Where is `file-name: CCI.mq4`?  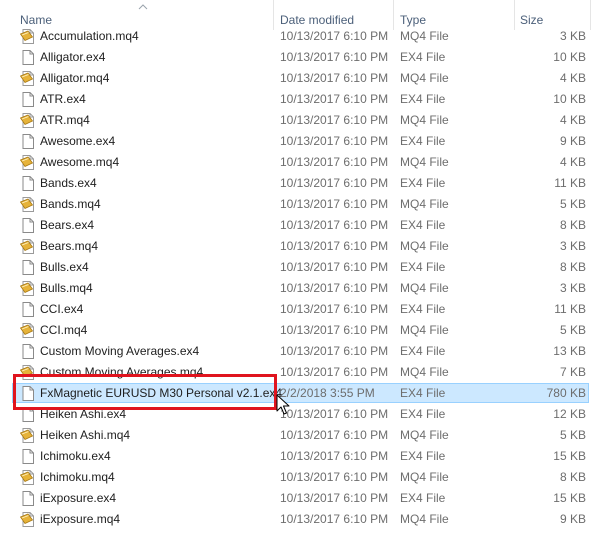 file-name: CCI.mq4 is located at coordinates (64, 330).